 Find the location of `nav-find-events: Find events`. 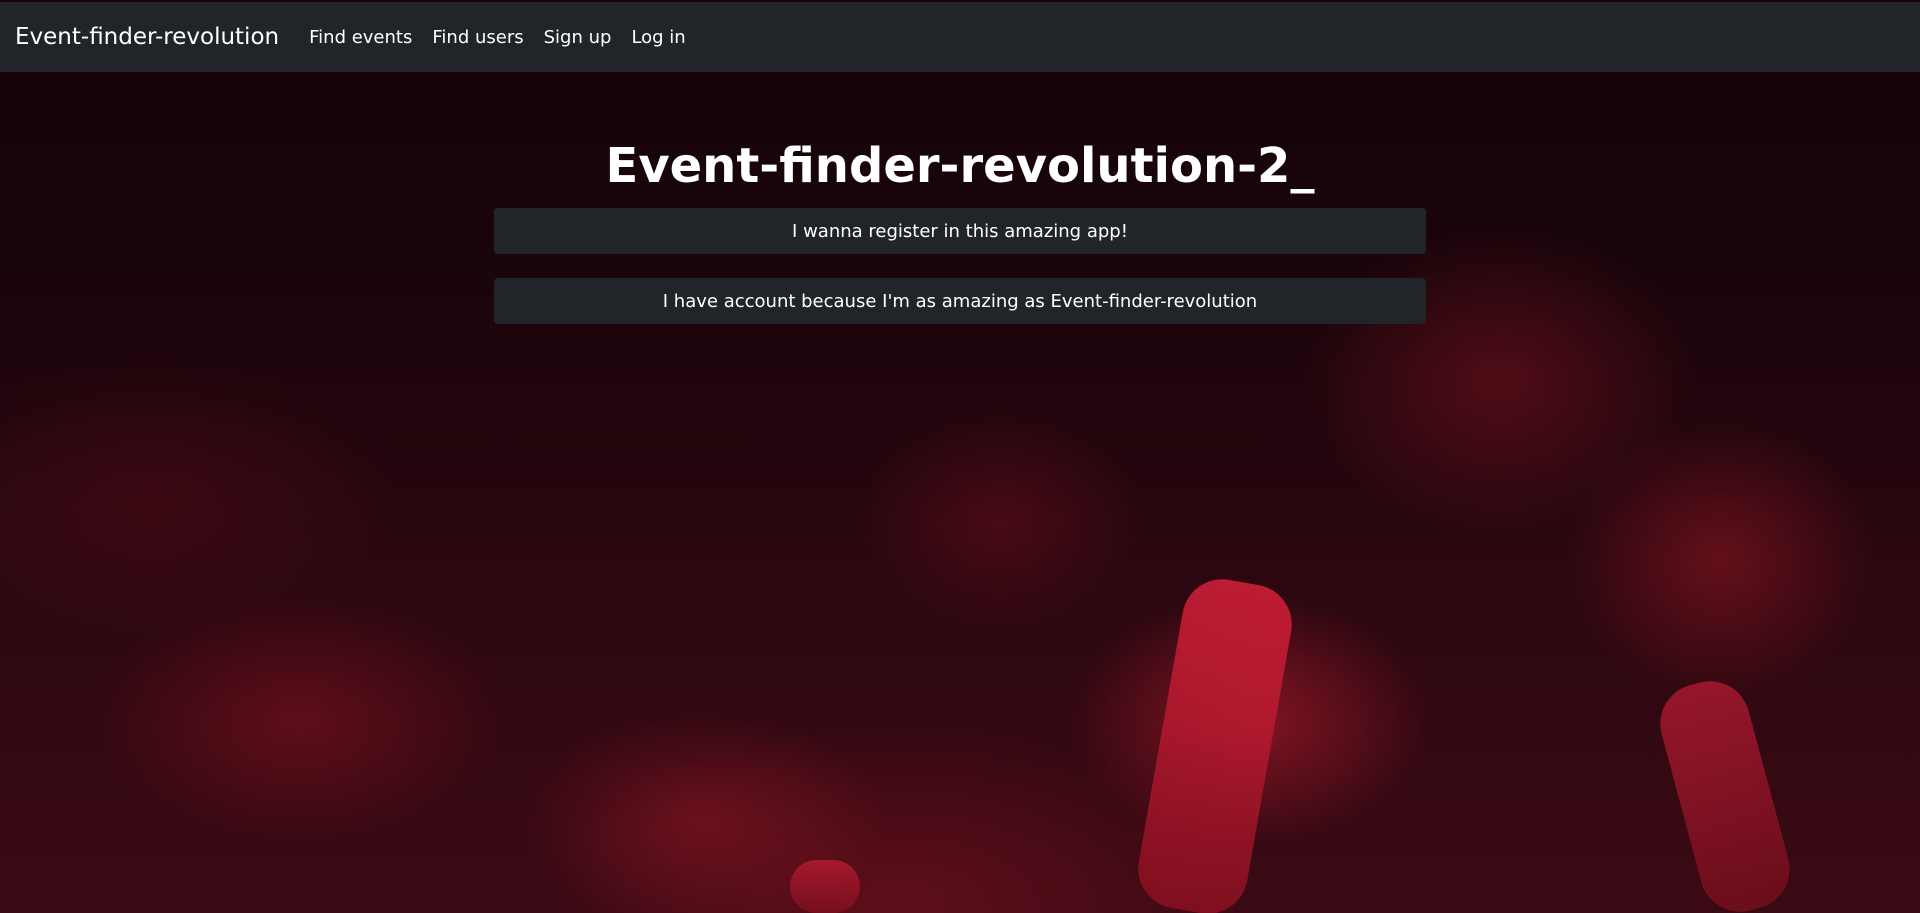

nav-find-events: Find events is located at coordinates (360, 37).